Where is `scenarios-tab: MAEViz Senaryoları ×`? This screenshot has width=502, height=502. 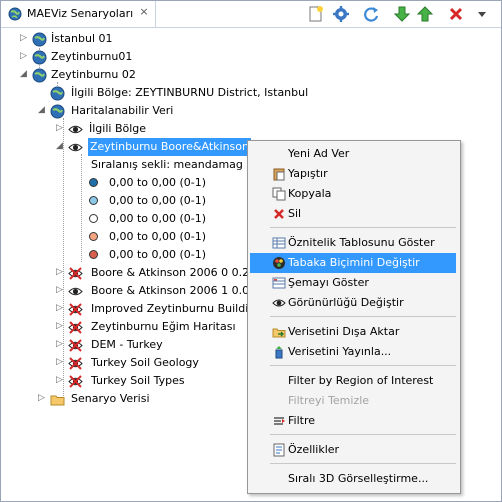 scenarios-tab: MAEViz Senaryoları × is located at coordinates (78, 14).